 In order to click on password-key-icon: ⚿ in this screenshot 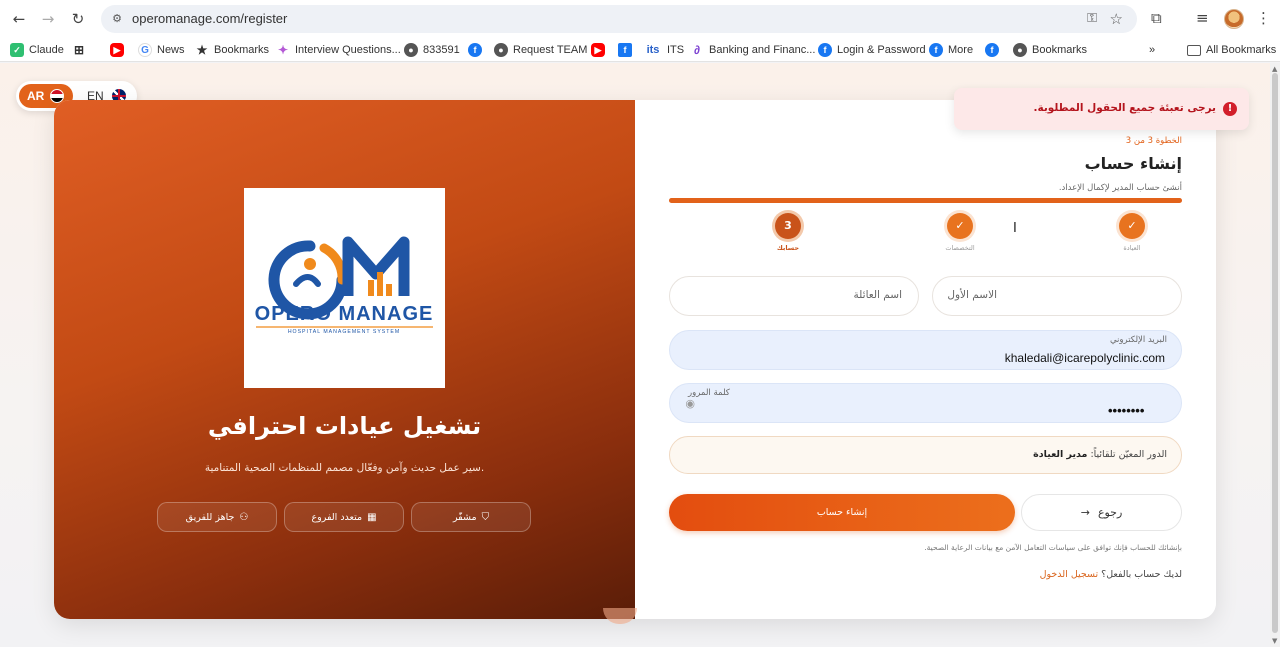, I will do `click(1092, 18)`.